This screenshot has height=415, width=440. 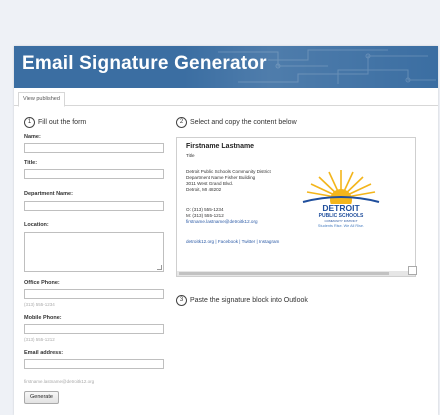 What do you see at coordinates (190, 155) in the screenshot?
I see `signature-title: Title` at bounding box center [190, 155].